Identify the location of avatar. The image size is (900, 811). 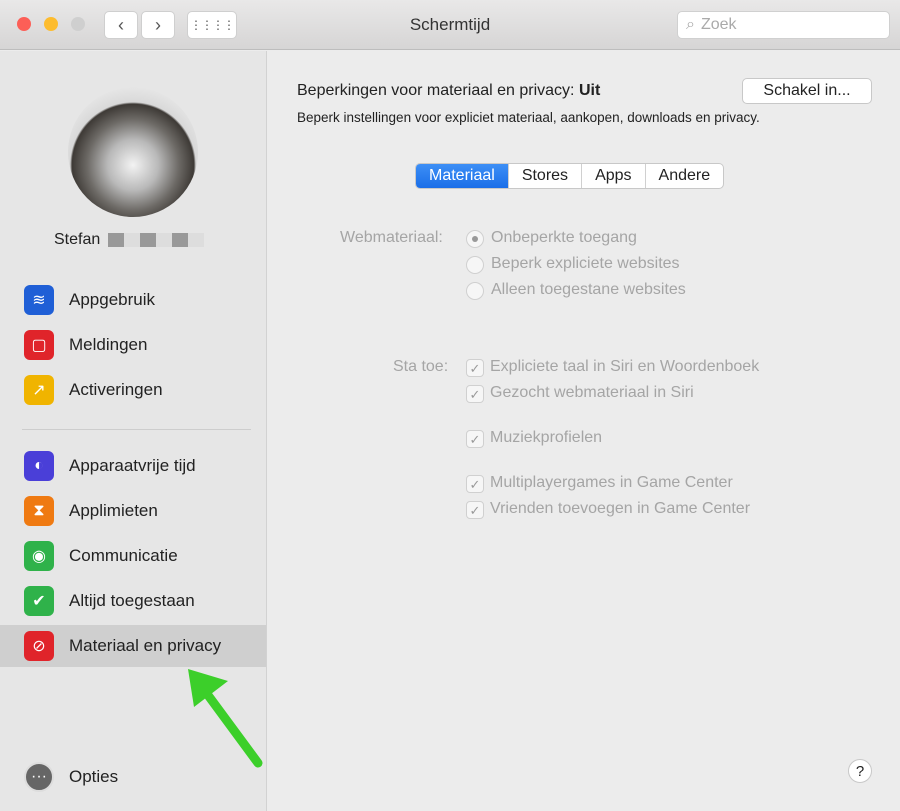
(133, 152).